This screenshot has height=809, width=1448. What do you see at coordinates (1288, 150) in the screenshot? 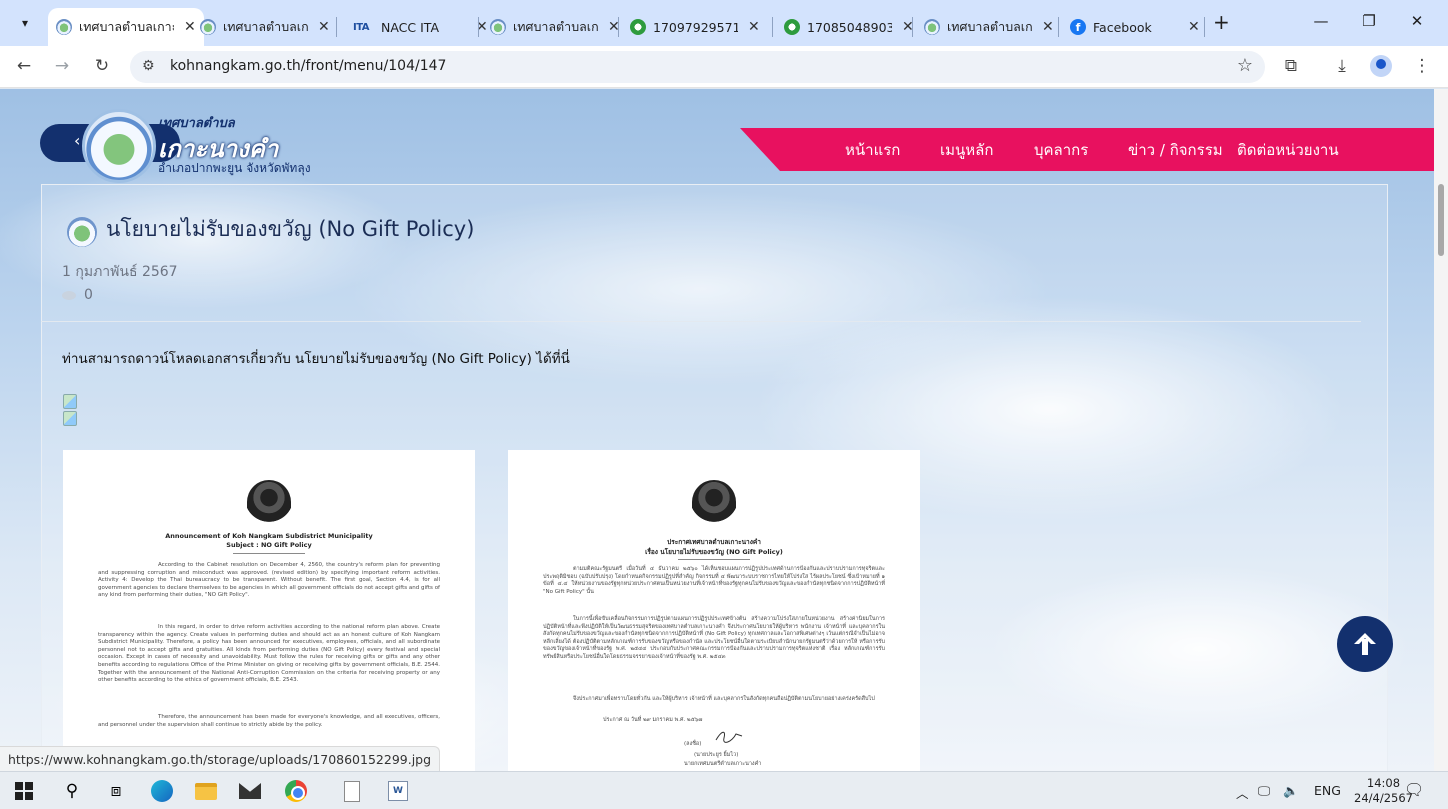
I see `nav-contact: ติดต่อหน่วยงาน` at bounding box center [1288, 150].